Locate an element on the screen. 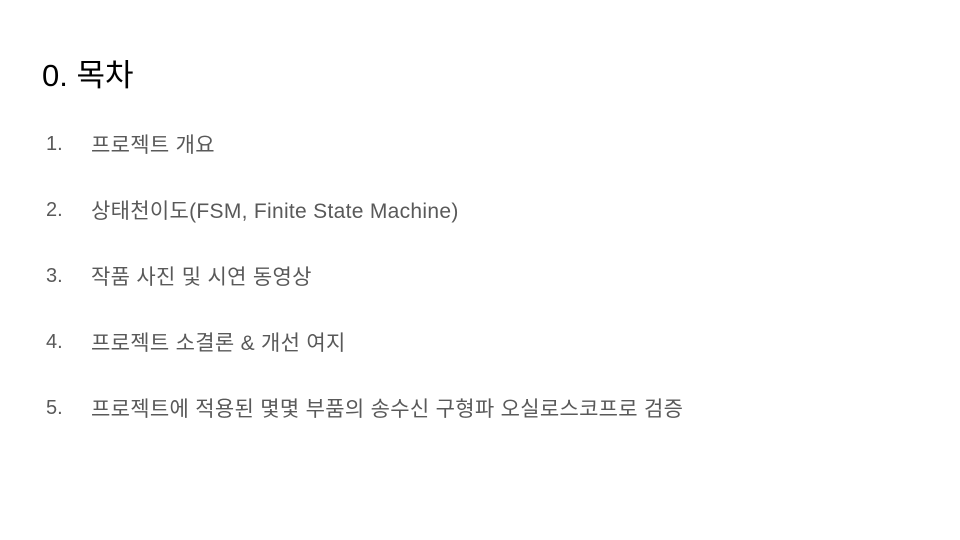 The image size is (960, 540). toc-item-5: 5. 프로젝트에 적용된 몇몇 부품의 송수신 구형파 오실로스코프로 검증 is located at coordinates (364, 408).